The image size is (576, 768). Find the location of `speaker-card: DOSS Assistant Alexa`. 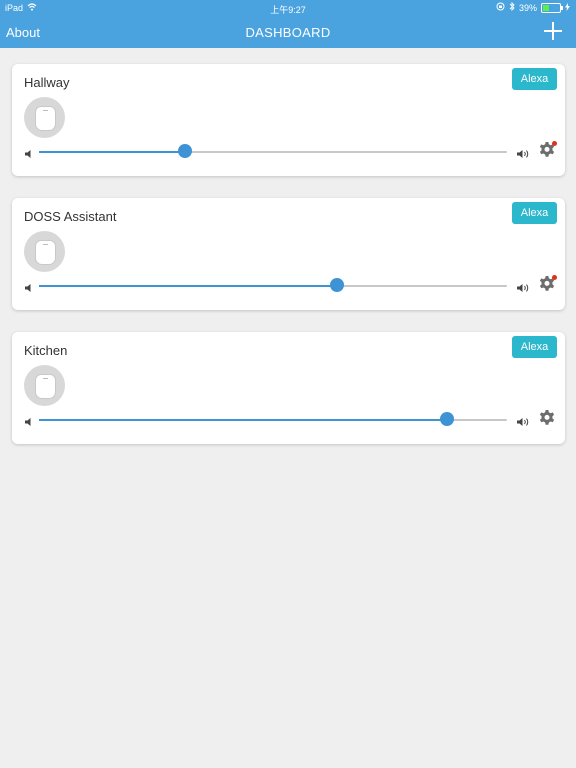

speaker-card: DOSS Assistant Alexa is located at coordinates (288, 254).